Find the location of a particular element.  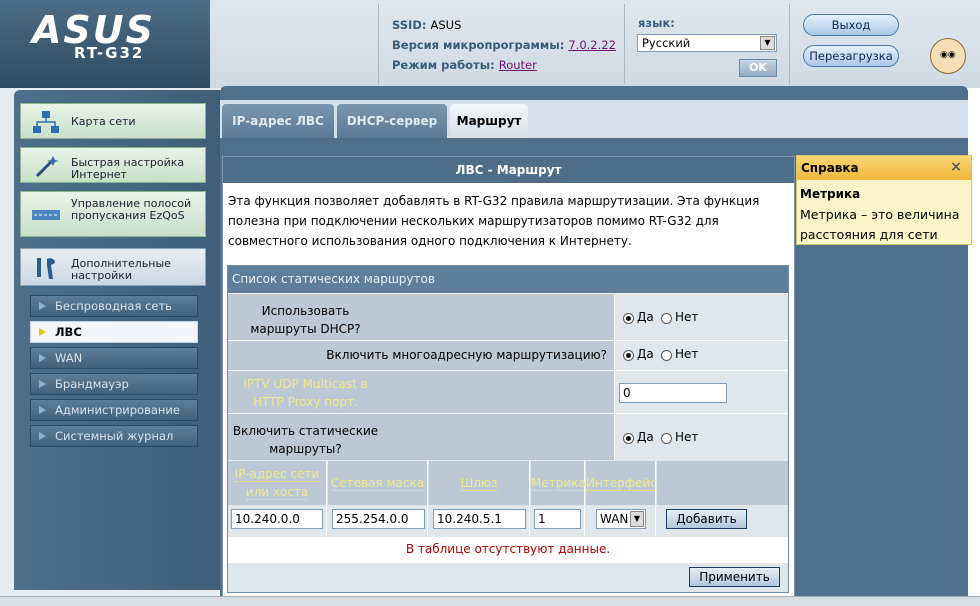

column-label: Сетевая маска is located at coordinates (377, 483).